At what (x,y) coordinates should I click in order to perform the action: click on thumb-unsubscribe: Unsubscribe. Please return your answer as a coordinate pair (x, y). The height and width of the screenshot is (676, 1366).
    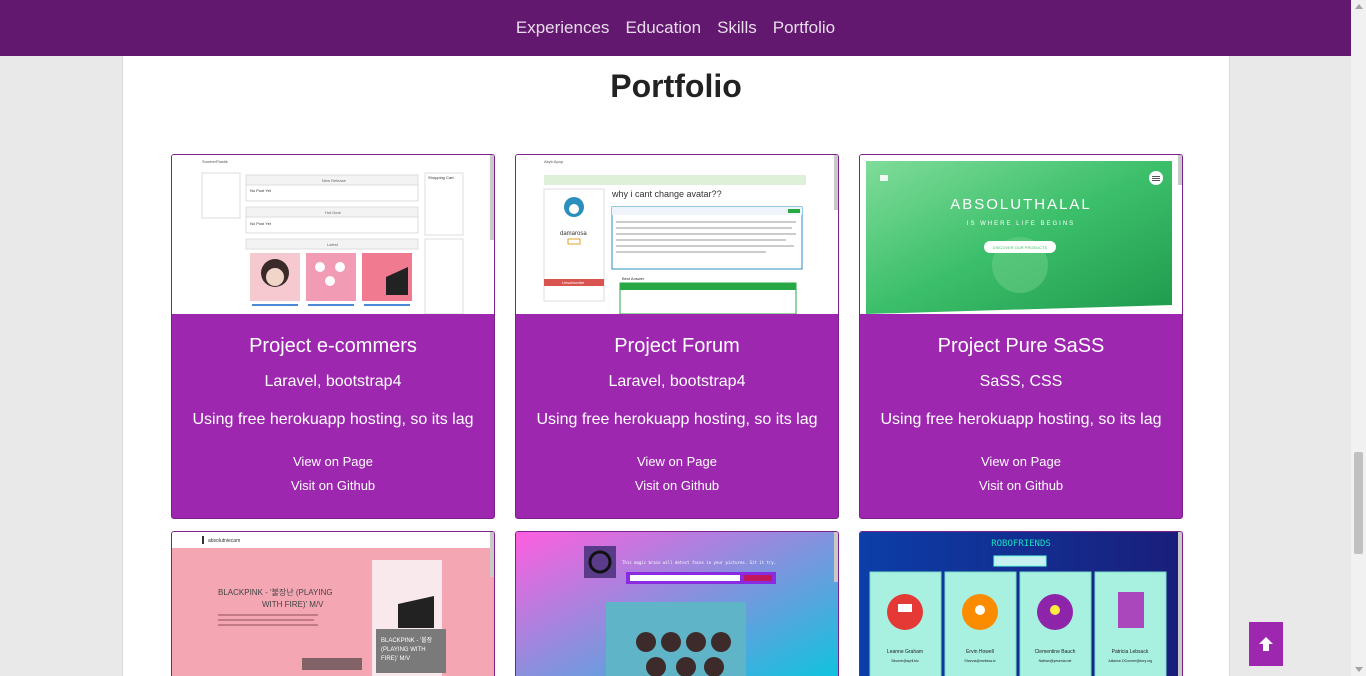
    Looking at the image, I should click on (573, 282).